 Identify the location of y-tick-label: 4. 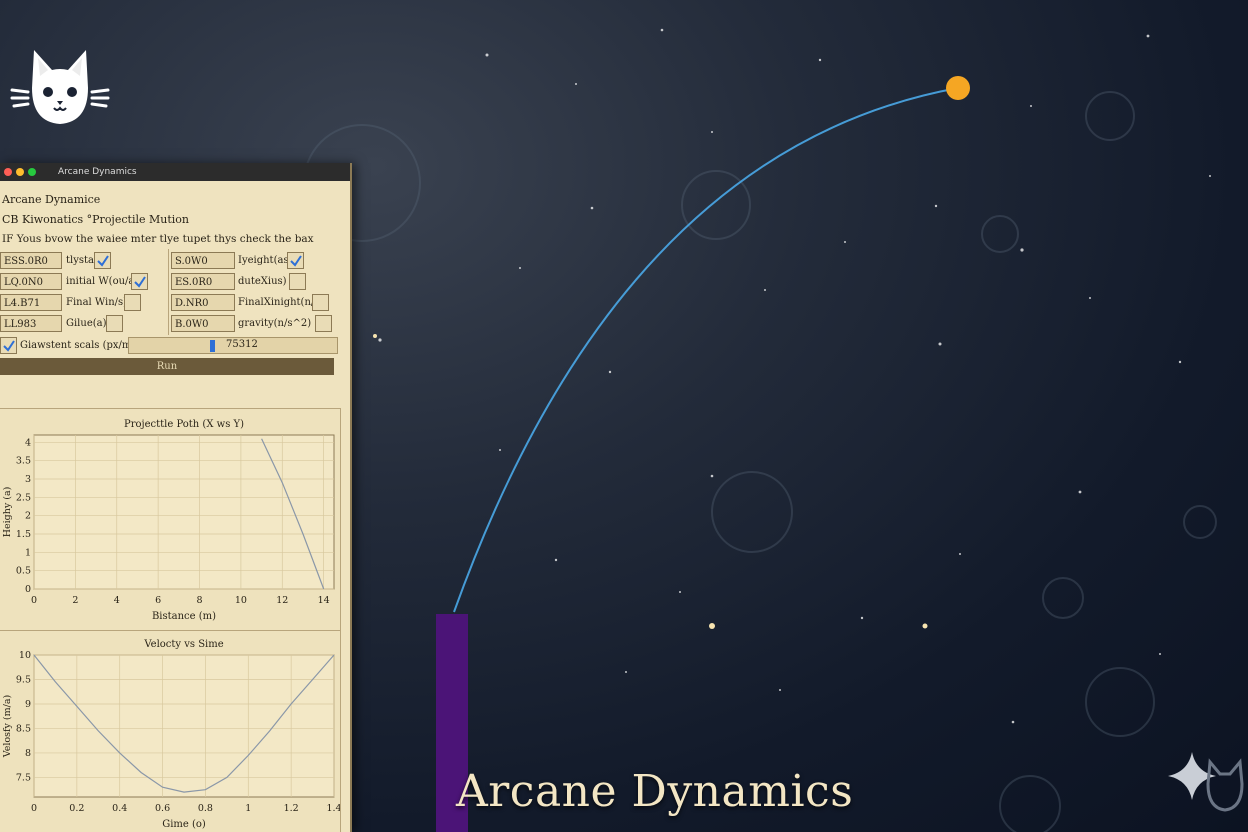
(28, 442).